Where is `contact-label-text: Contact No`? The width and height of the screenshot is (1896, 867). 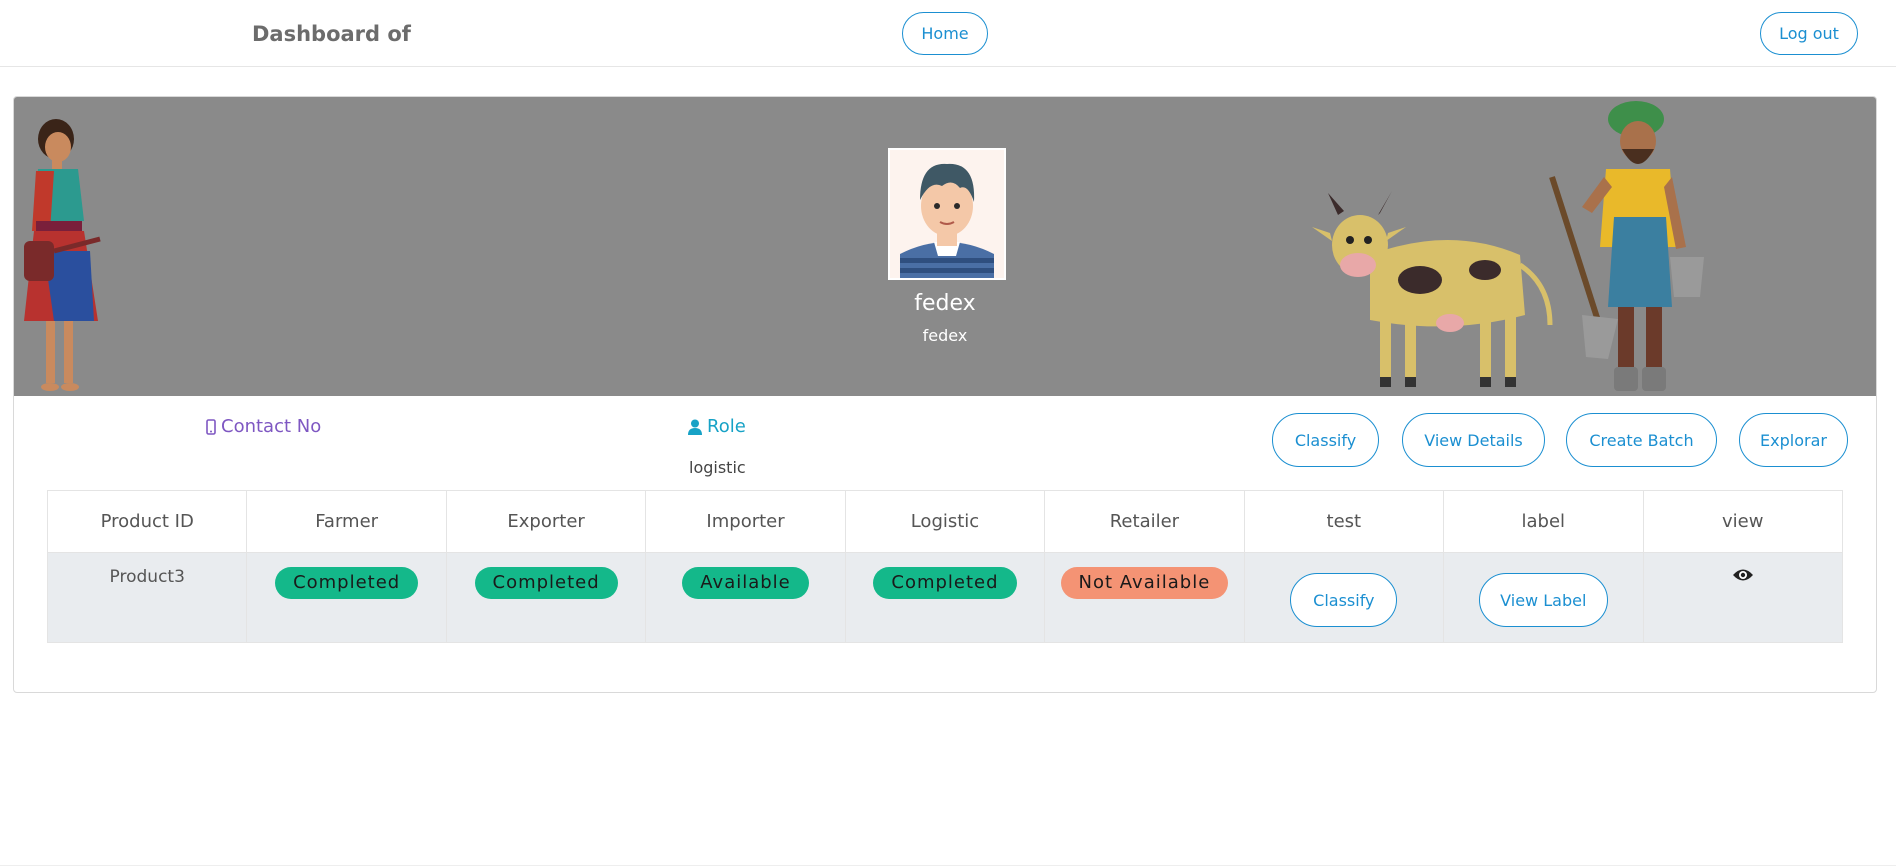
contact-label-text: Contact No is located at coordinates (271, 426).